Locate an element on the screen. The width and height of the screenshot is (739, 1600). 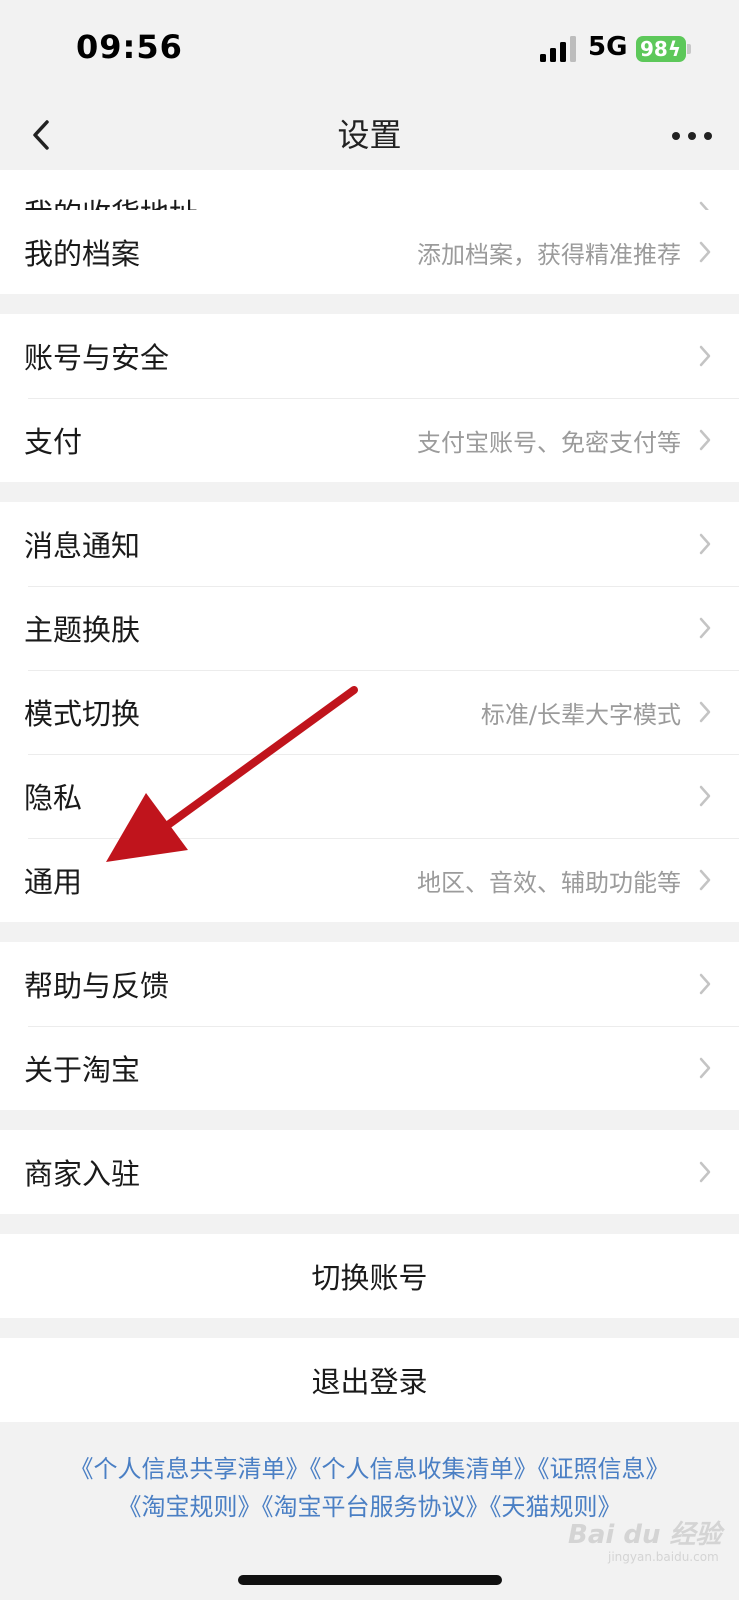
network-type-label: 5G is located at coordinates (608, 47).